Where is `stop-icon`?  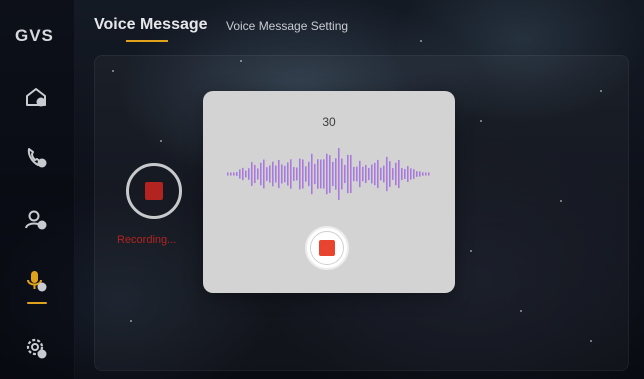
stop-icon is located at coordinates (327, 248).